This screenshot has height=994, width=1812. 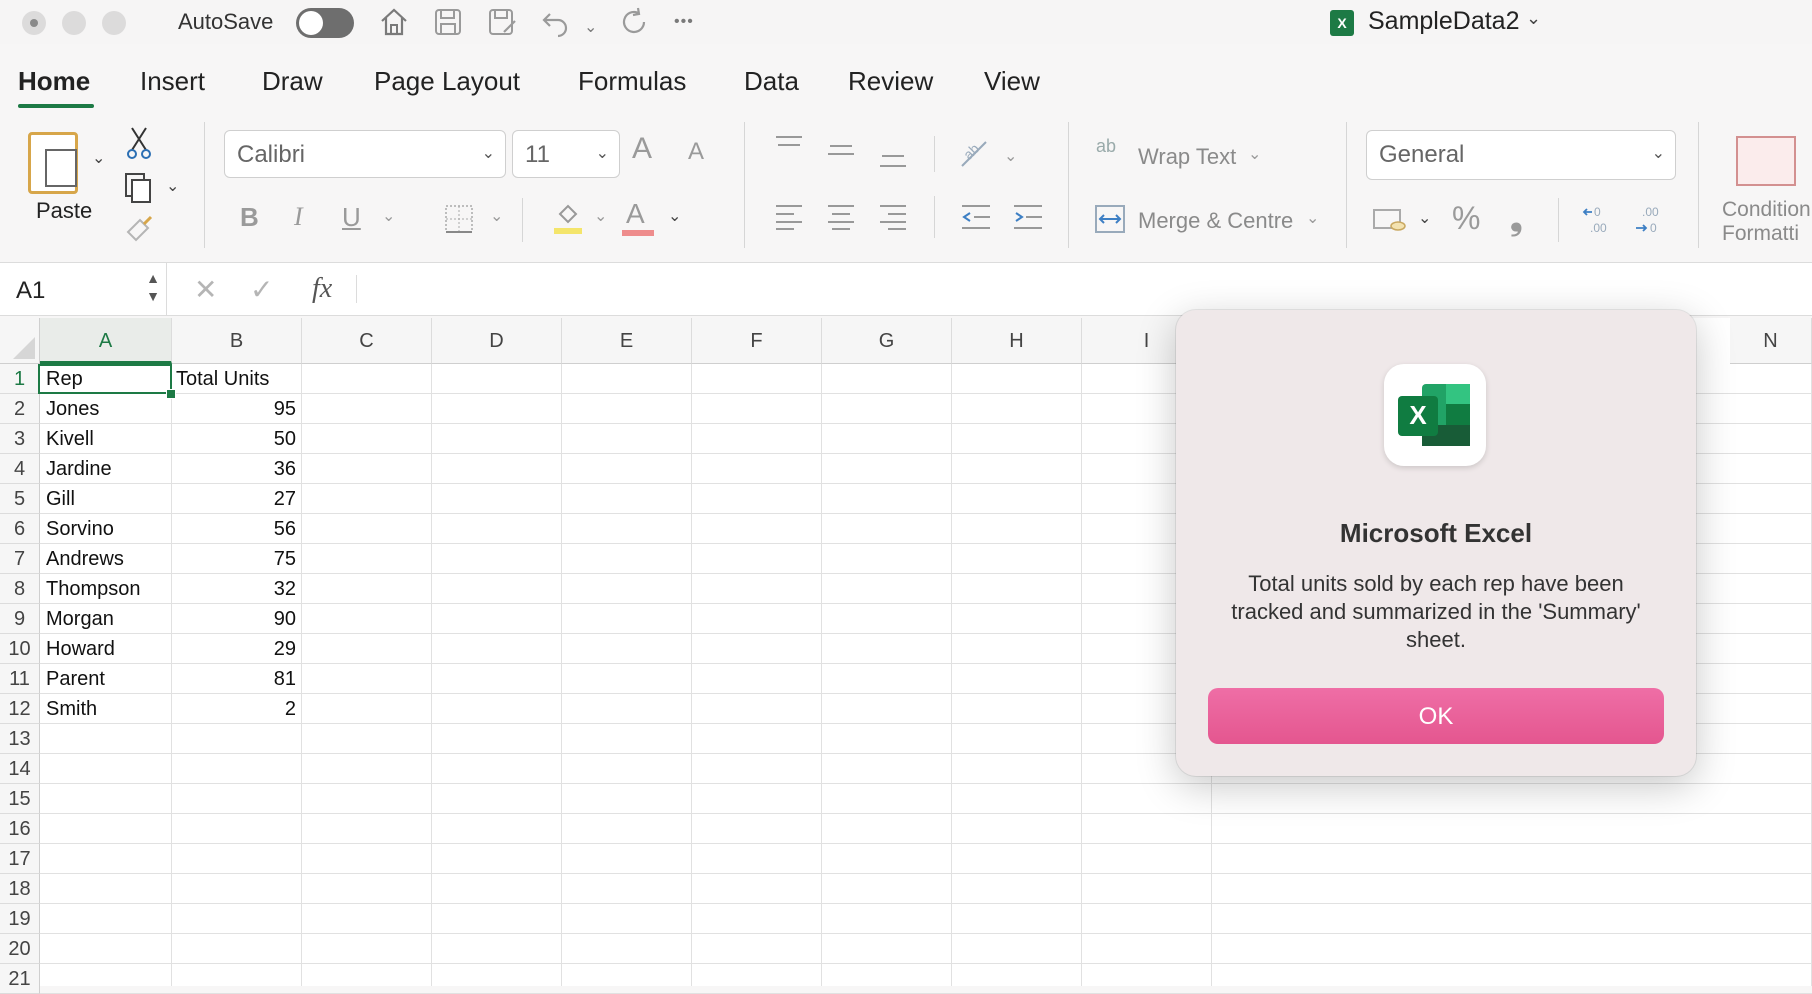 I want to click on wrap-text-icon: ab, so click(x=1106, y=146).